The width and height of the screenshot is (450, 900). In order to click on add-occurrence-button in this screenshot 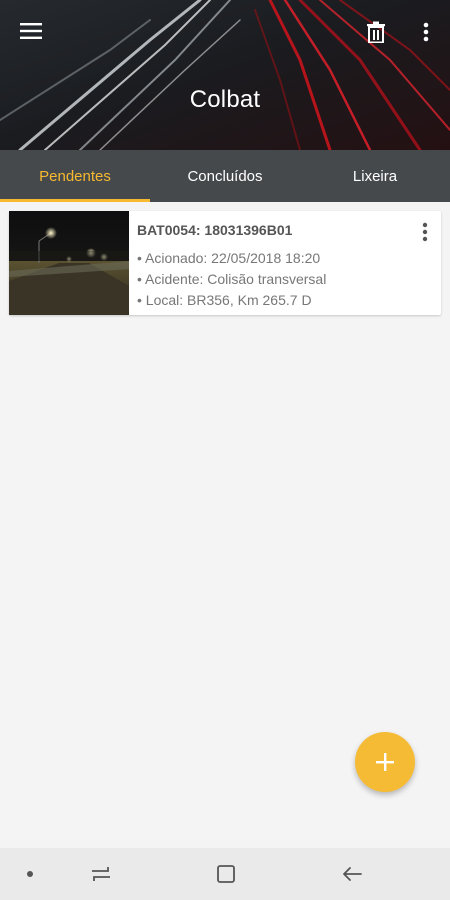, I will do `click(385, 762)`.